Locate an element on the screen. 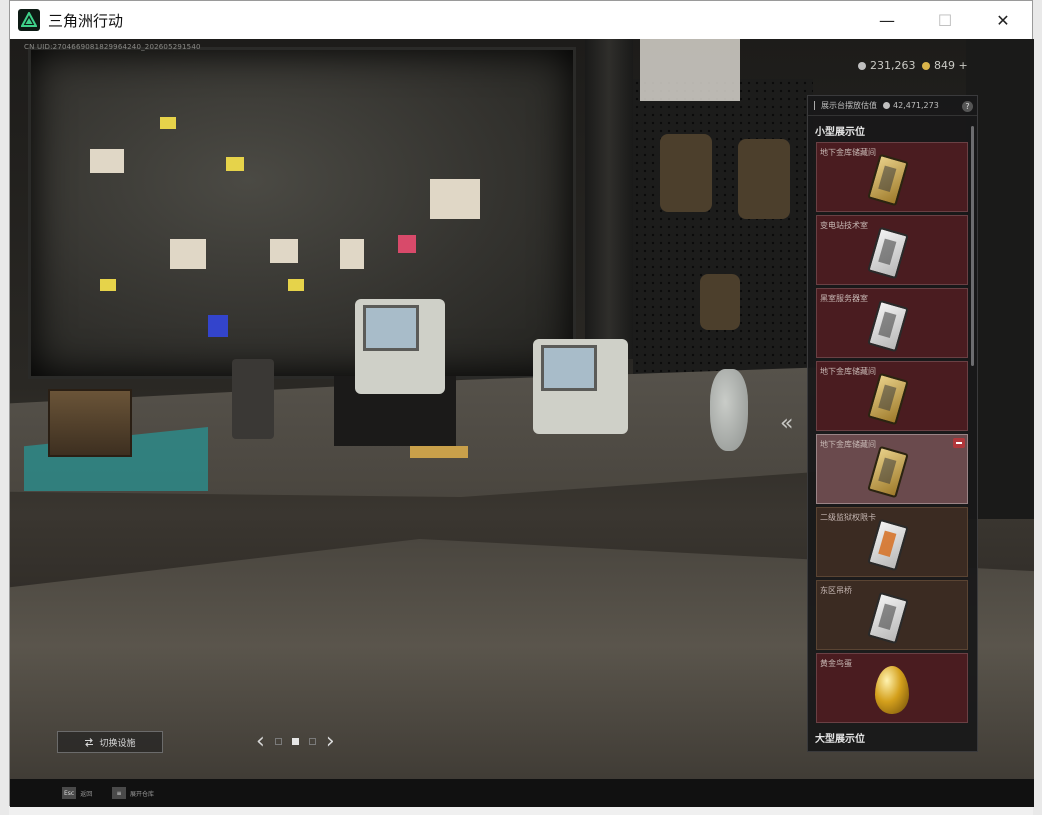 This screenshot has width=1042, height=815. esc-back-hint: Esc 返回 is located at coordinates (77, 793).